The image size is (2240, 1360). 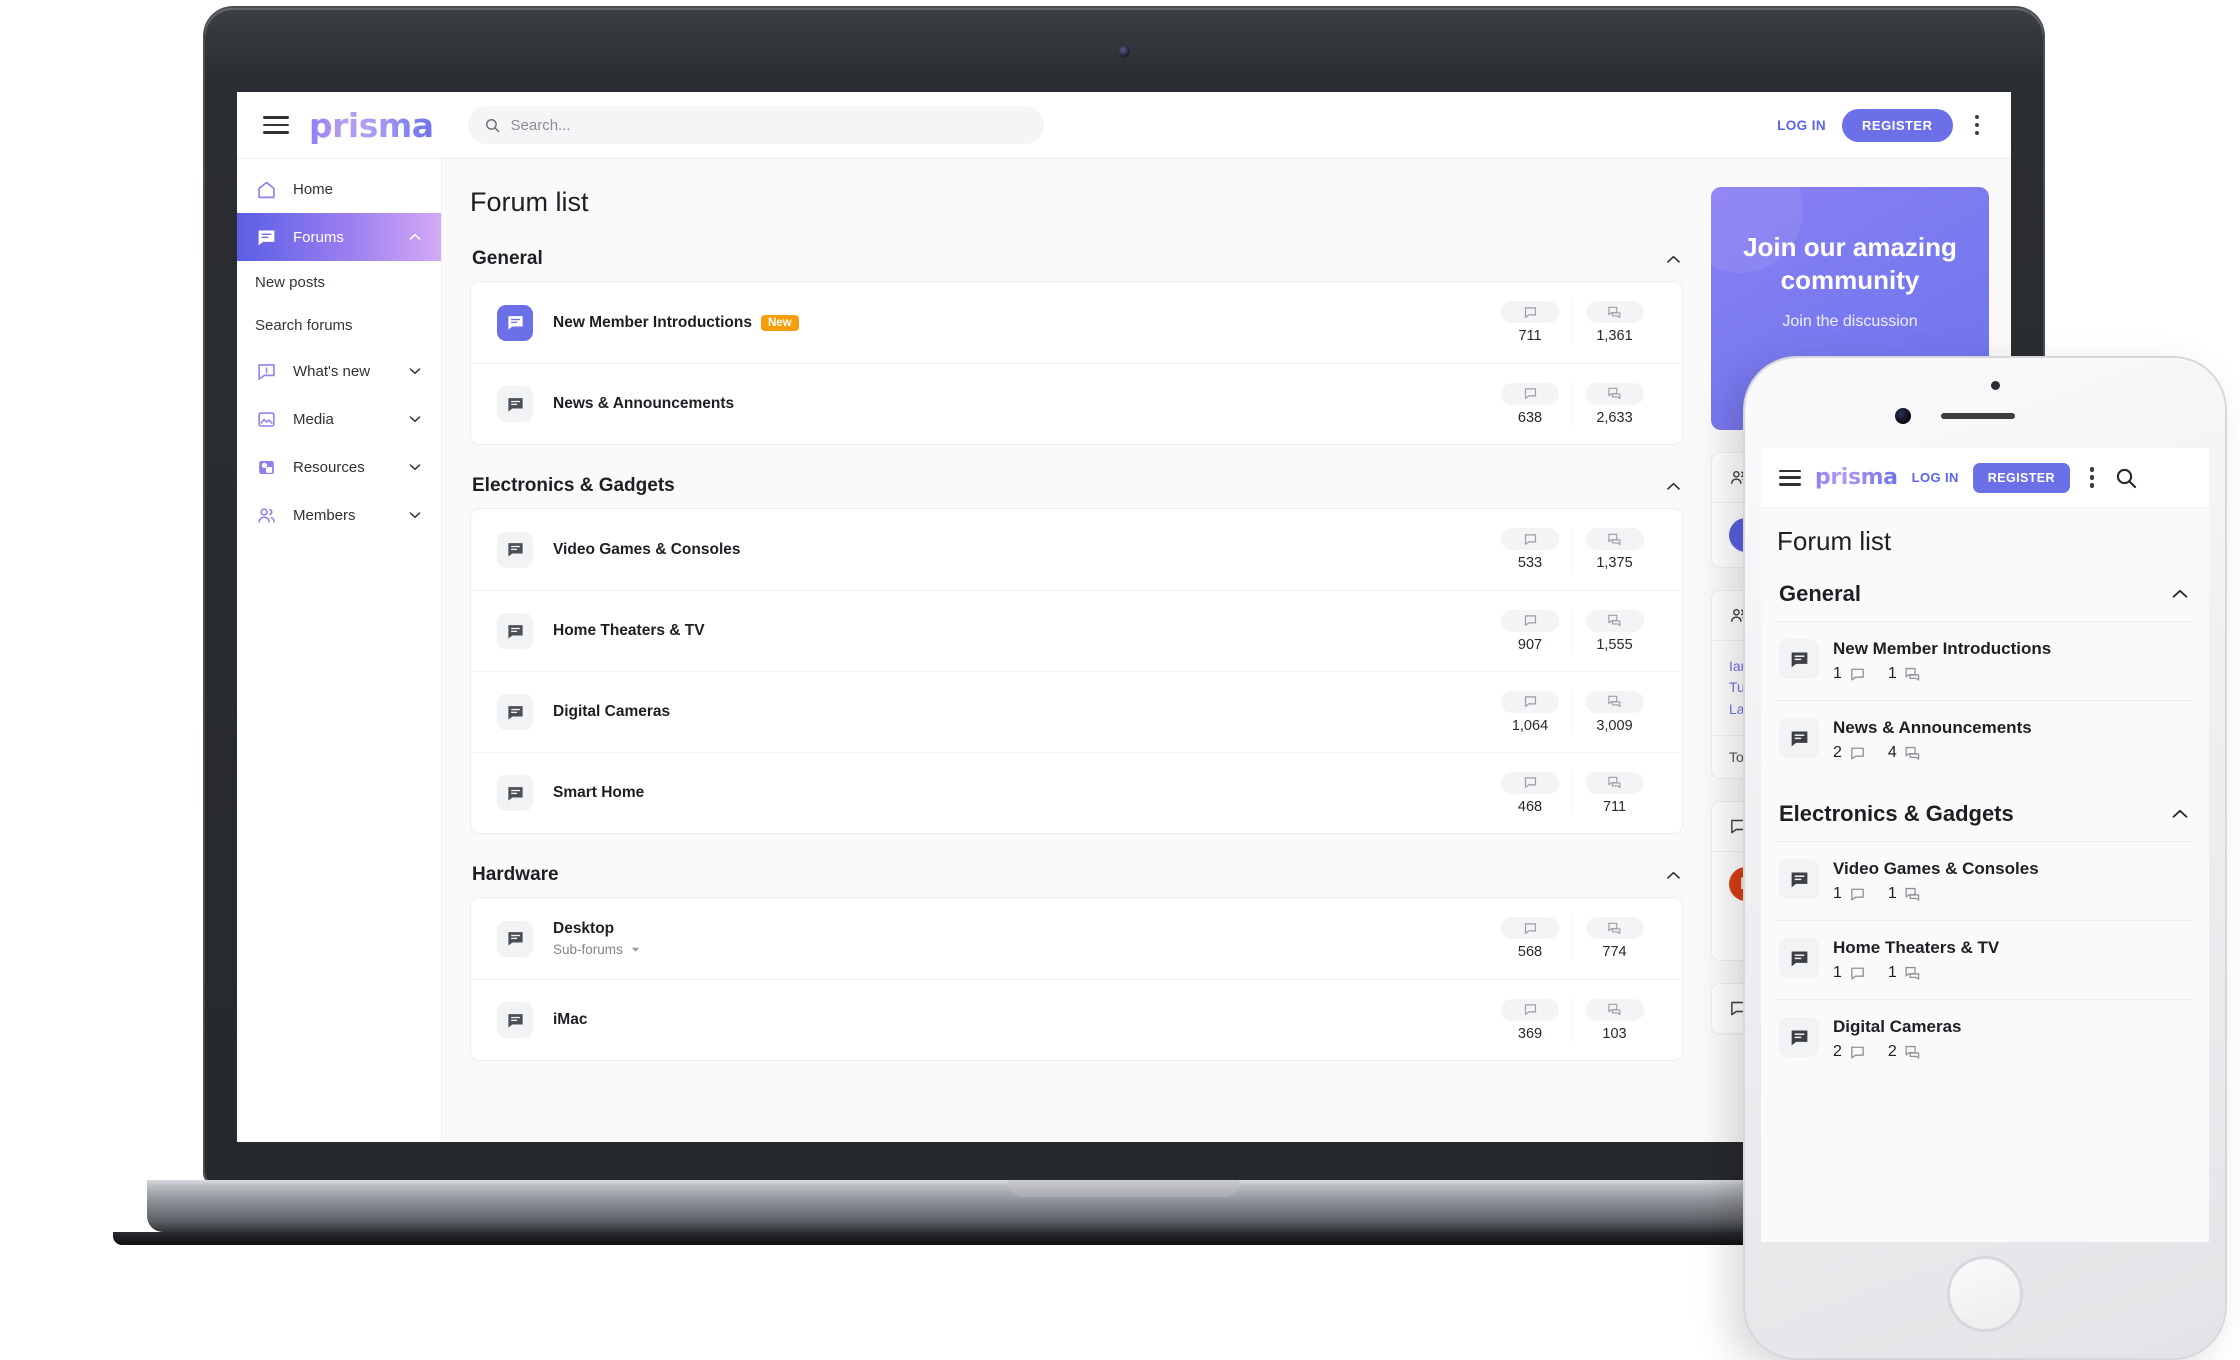 I want to click on sidebar-item-label: Resources, so click(x=329, y=467).